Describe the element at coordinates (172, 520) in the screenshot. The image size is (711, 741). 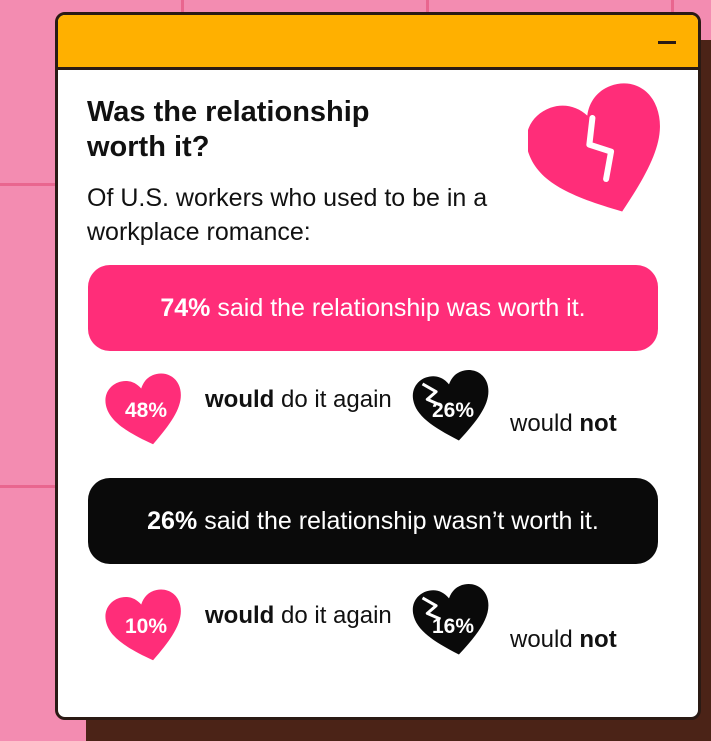
I see `not-worth-it-percent: 26%` at that location.